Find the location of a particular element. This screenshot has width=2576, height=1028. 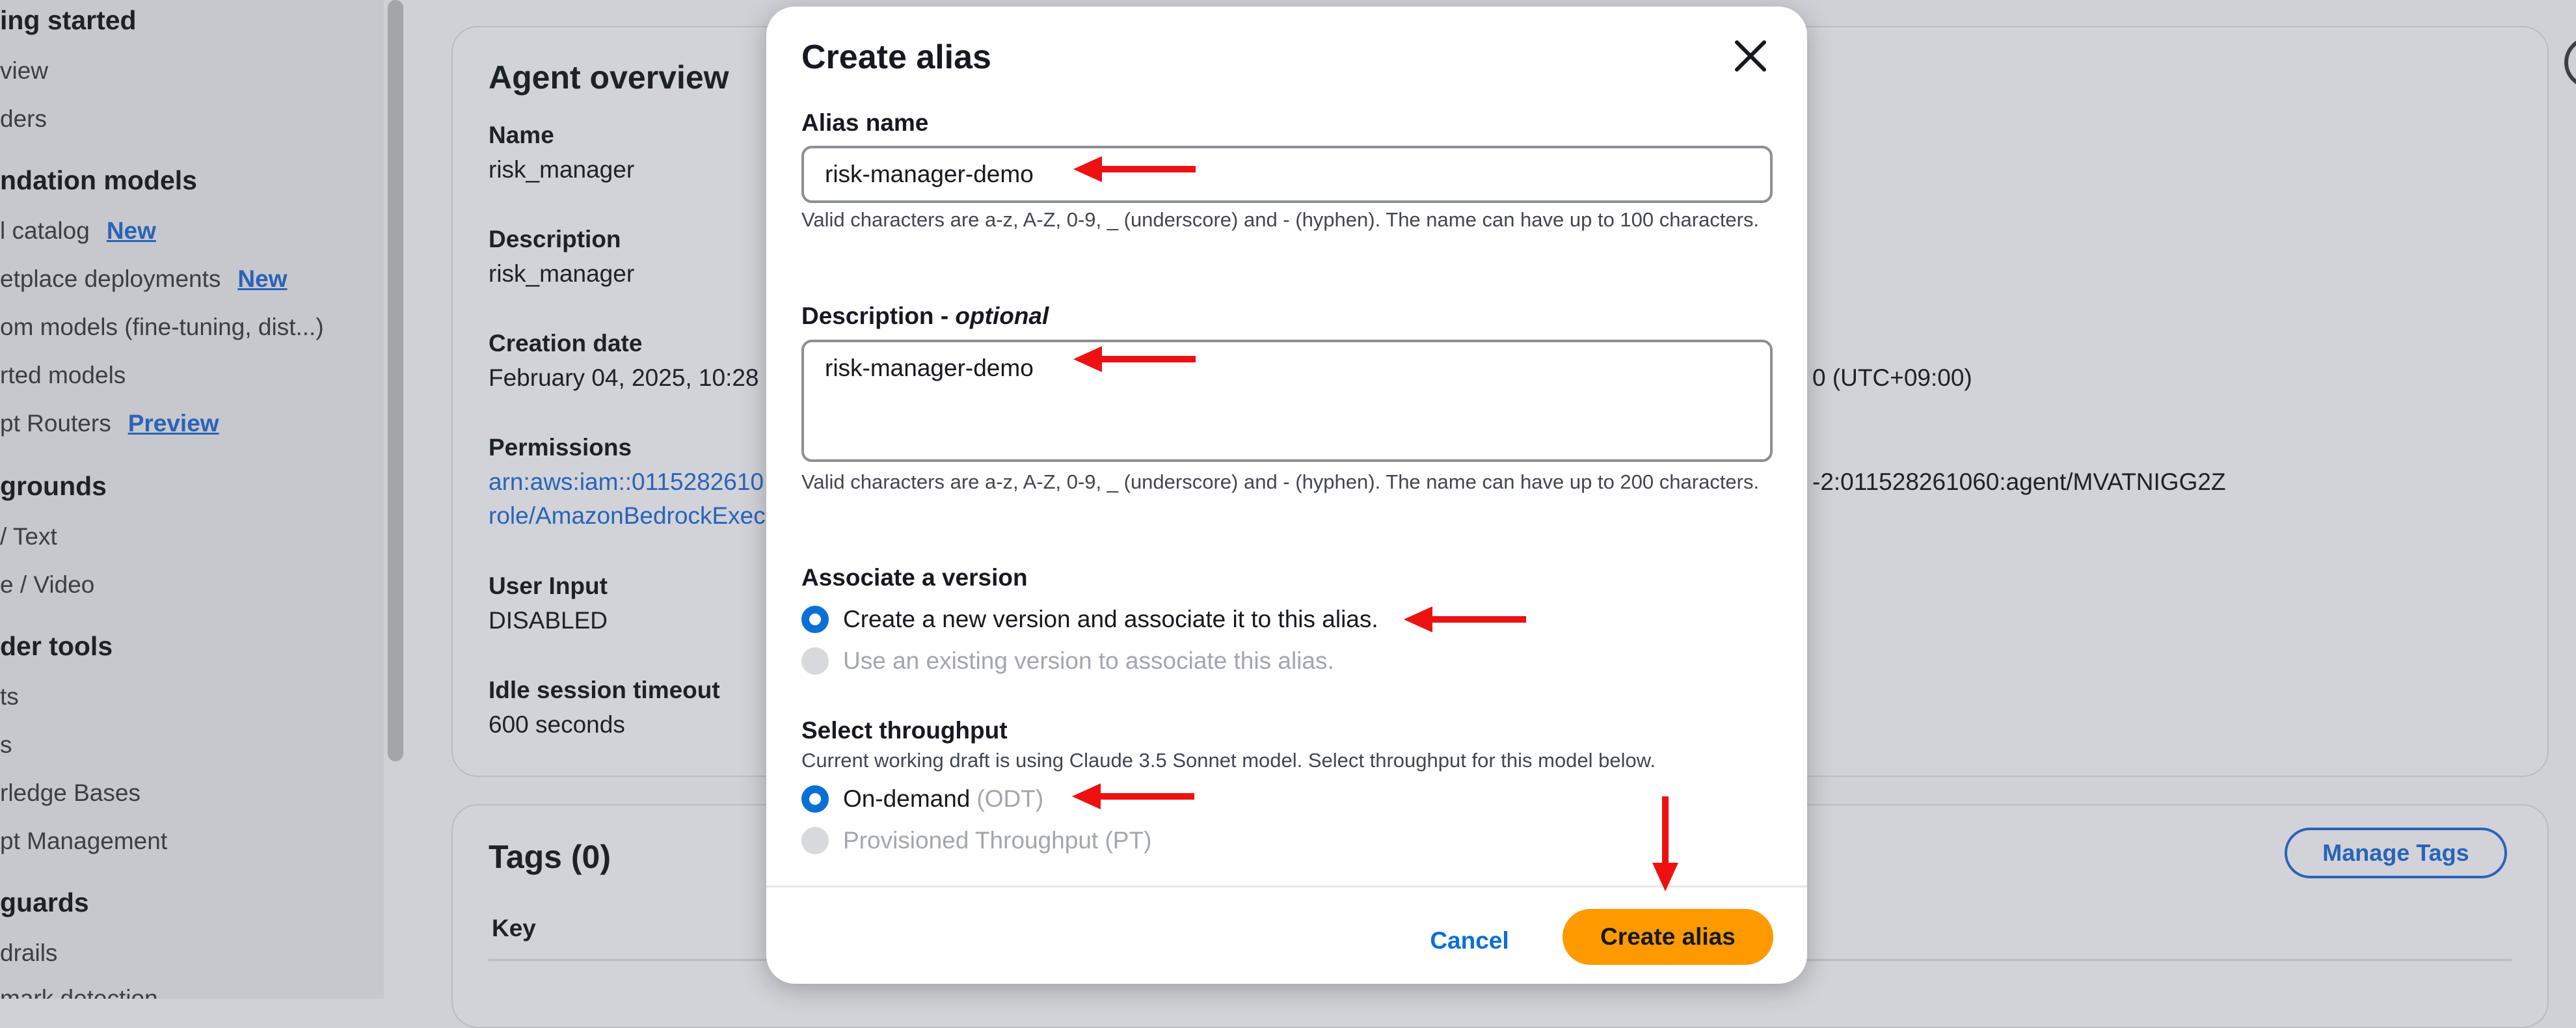

description-field-label: Description - optional is located at coordinates (925, 316).